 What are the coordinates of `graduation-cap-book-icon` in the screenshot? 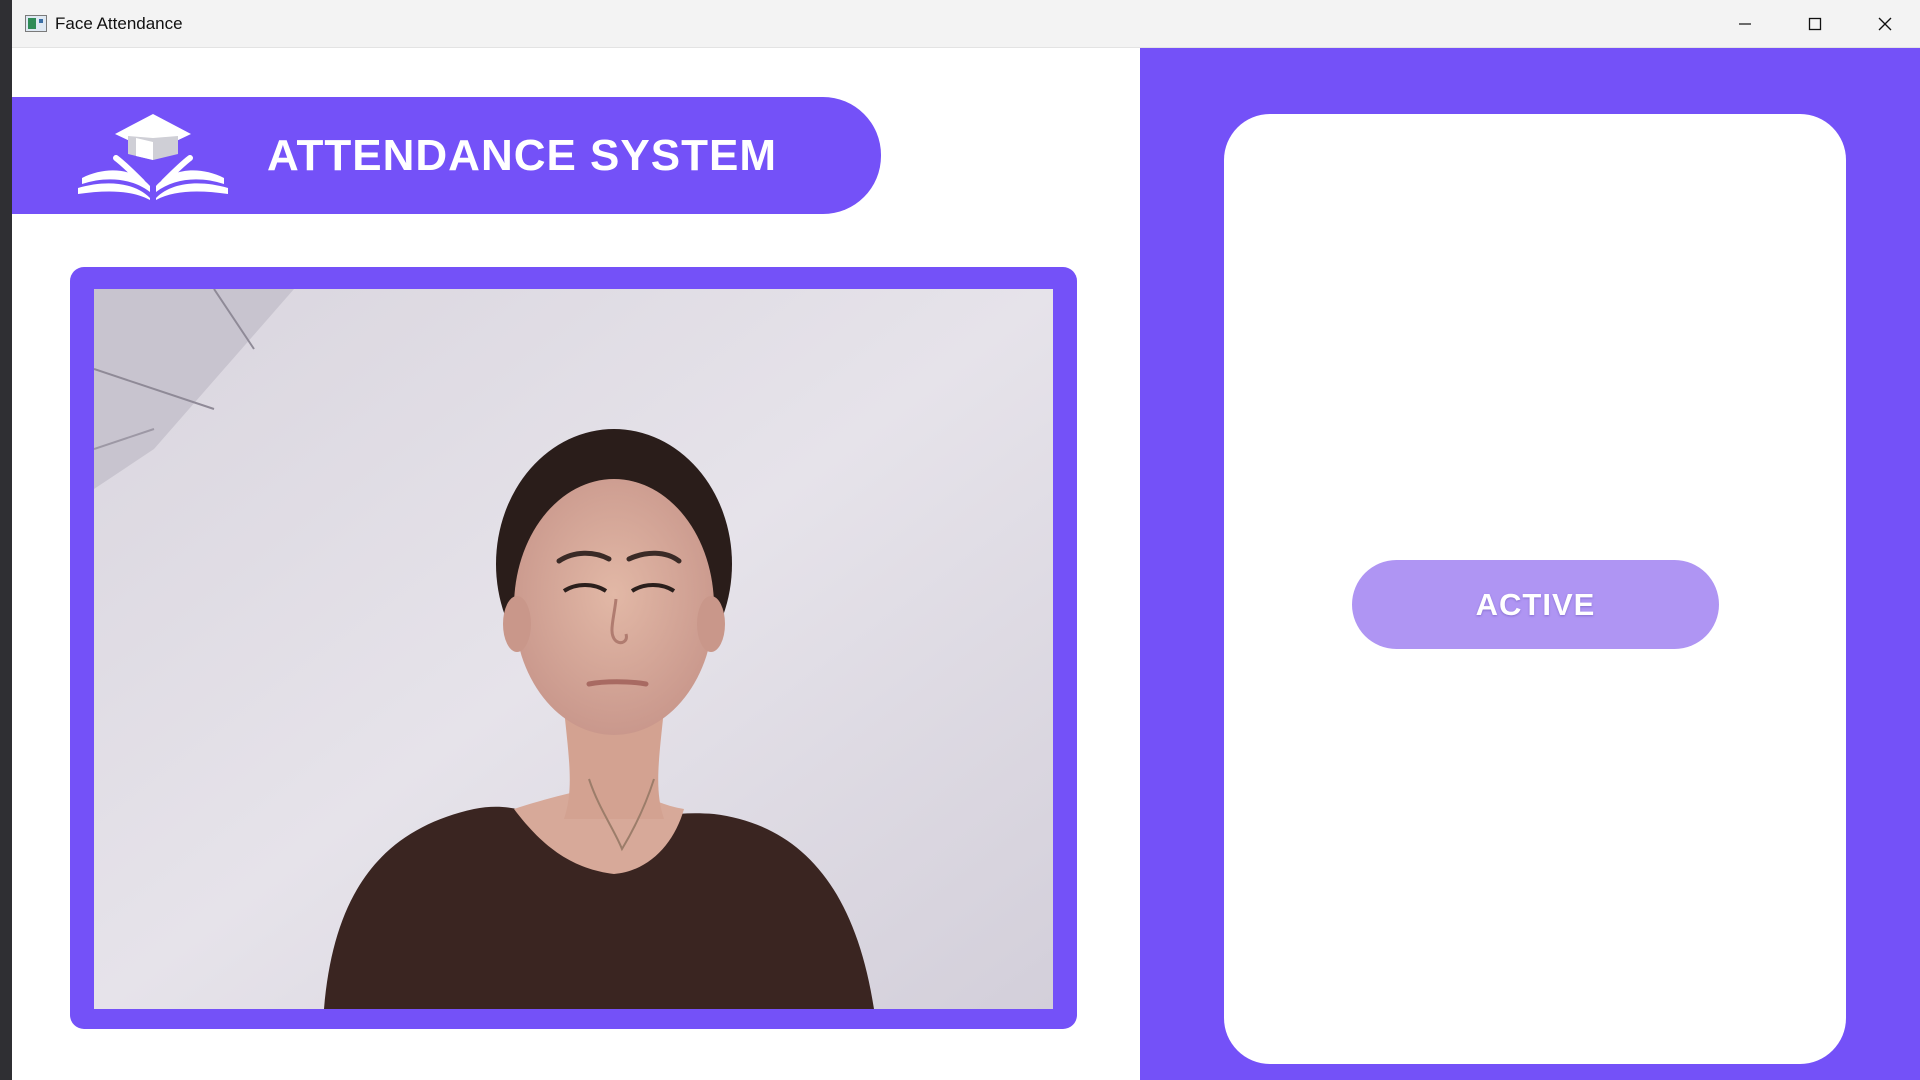 It's located at (153, 157).